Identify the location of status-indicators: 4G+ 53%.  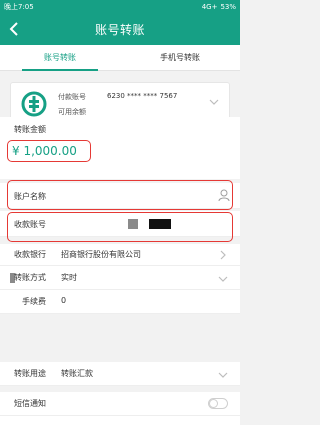
(219, 7).